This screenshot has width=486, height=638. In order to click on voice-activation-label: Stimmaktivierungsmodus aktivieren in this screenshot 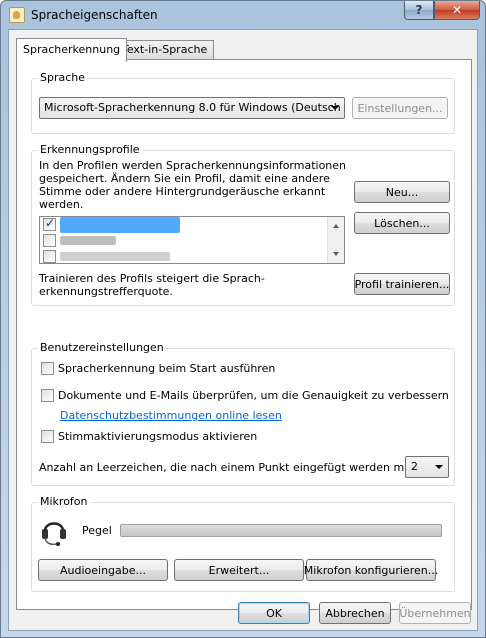, I will do `click(157, 436)`.